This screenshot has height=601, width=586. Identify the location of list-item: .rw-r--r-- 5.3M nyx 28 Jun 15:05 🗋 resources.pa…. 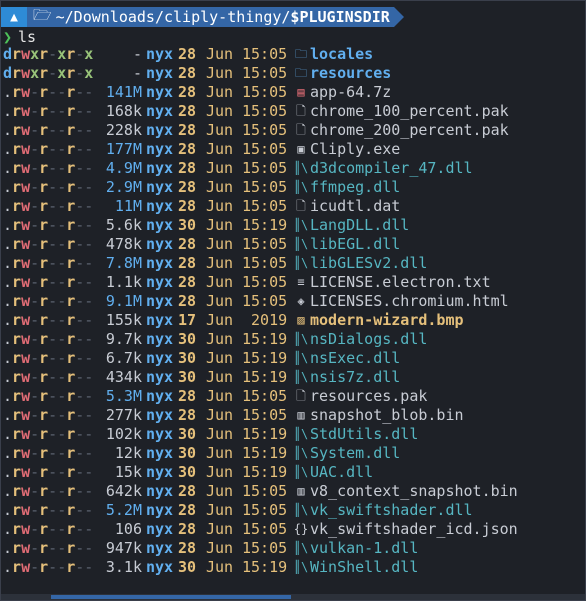
(260, 396).